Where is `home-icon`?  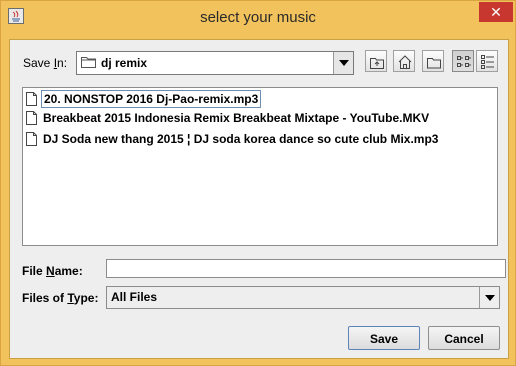
home-icon is located at coordinates (405, 62).